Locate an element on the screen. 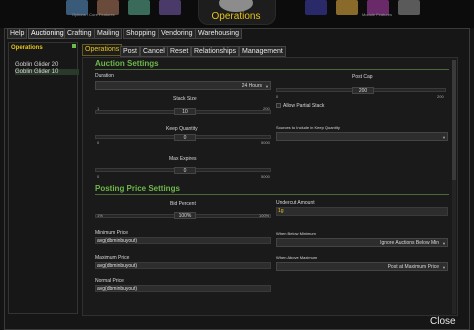 Image resolution: width=474 pixels, height=330 pixels. keep-quantity-min: 0 is located at coordinates (98, 142).